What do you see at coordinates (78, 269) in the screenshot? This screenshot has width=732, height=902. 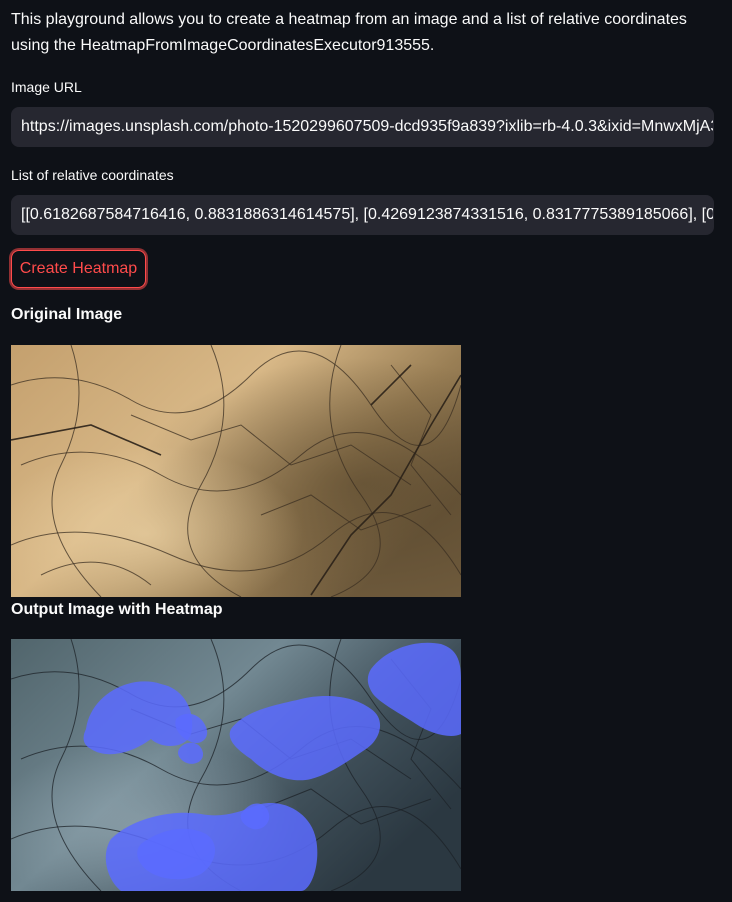 I see `create-heatmap-button: Create Heatmap` at bounding box center [78, 269].